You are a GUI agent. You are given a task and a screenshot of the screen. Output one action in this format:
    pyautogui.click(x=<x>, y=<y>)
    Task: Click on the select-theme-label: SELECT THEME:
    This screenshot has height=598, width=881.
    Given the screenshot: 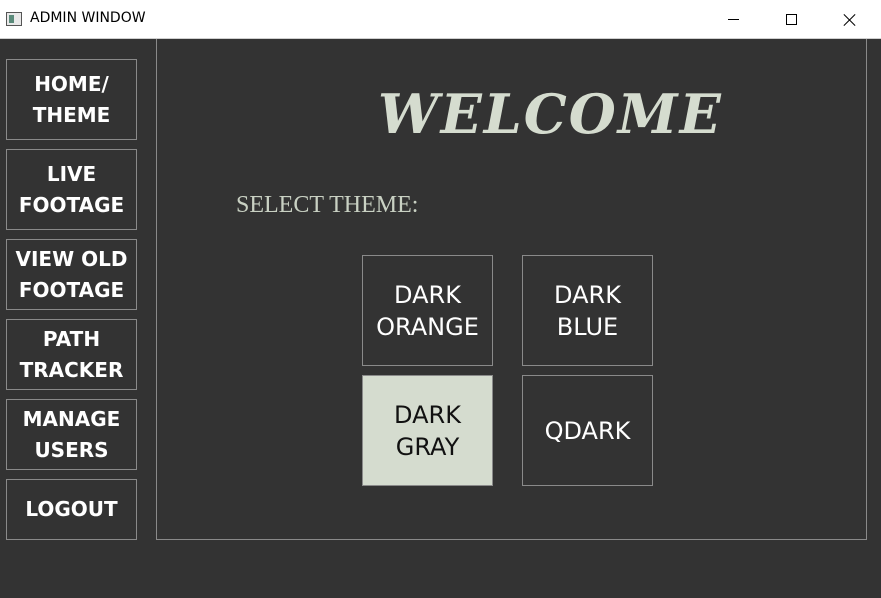 What is the action you would take?
    pyautogui.click(x=327, y=205)
    